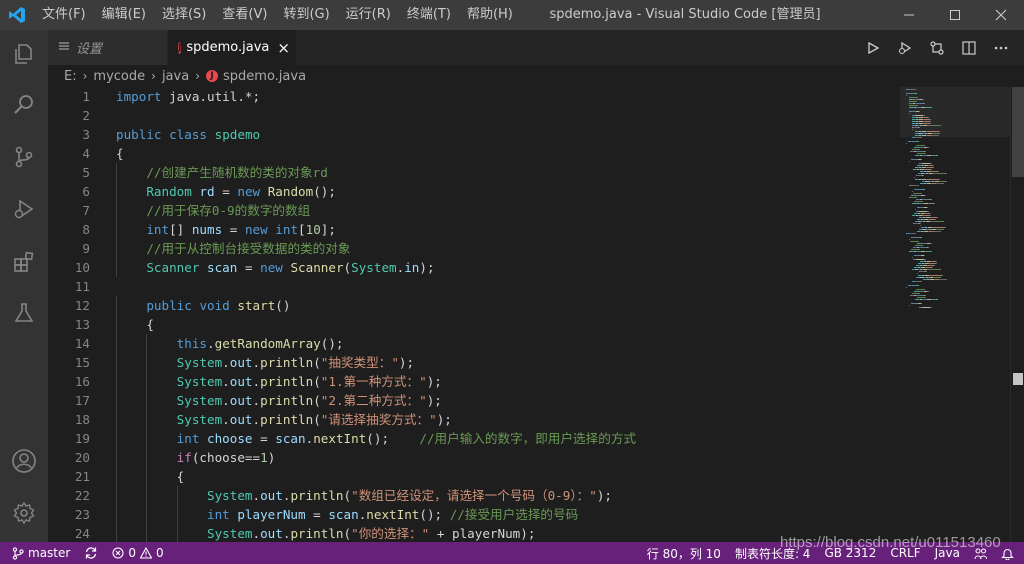 Image resolution: width=1024 pixels, height=564 pixels. Describe the element at coordinates (184, 15) in the screenshot. I see `menu-selection: 选择(S)` at that location.